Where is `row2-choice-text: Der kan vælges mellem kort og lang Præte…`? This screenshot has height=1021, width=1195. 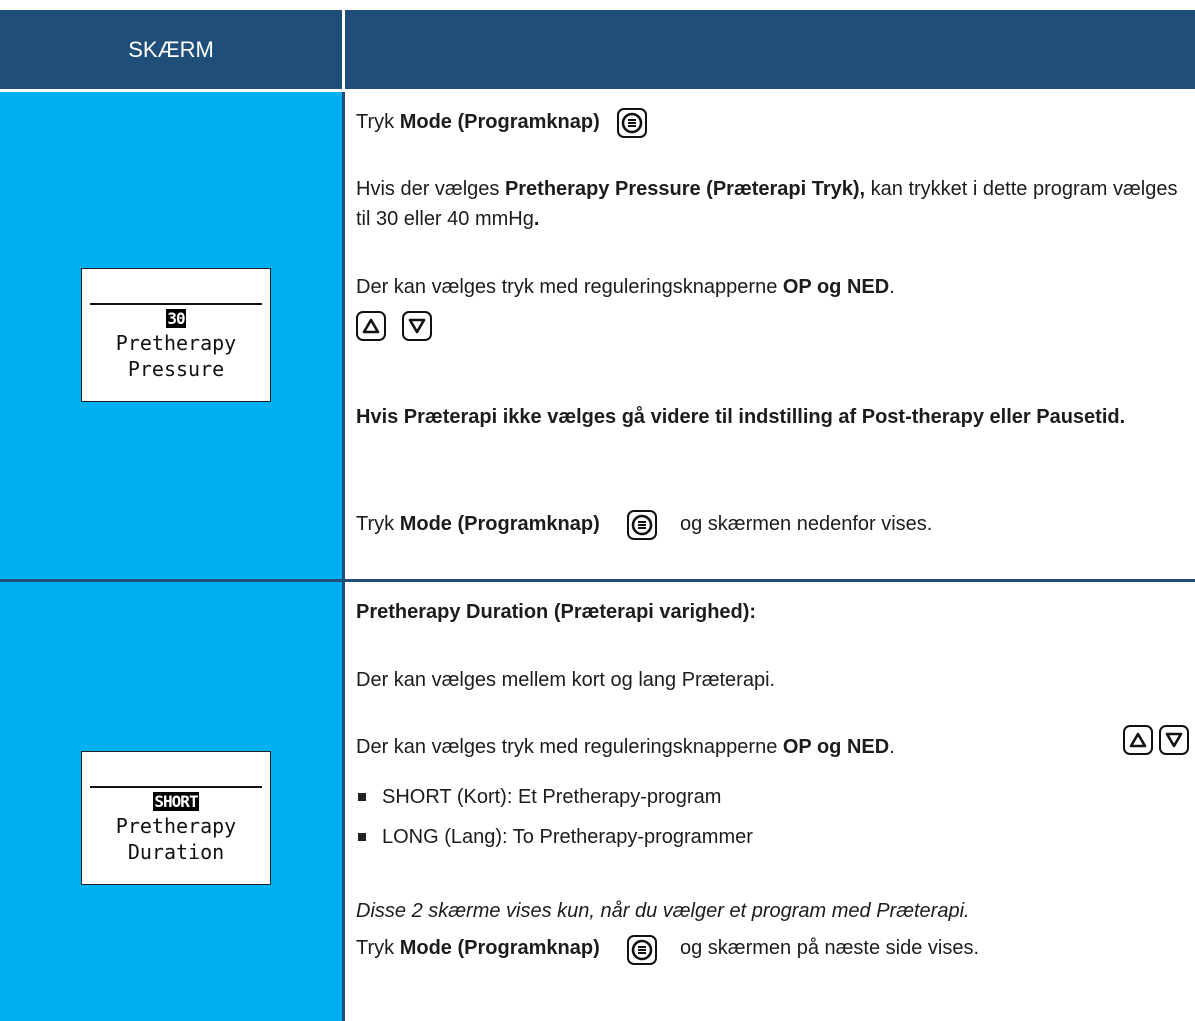
row2-choice-text: Der kan vælges mellem kort og lang Præte… is located at coordinates (566, 680).